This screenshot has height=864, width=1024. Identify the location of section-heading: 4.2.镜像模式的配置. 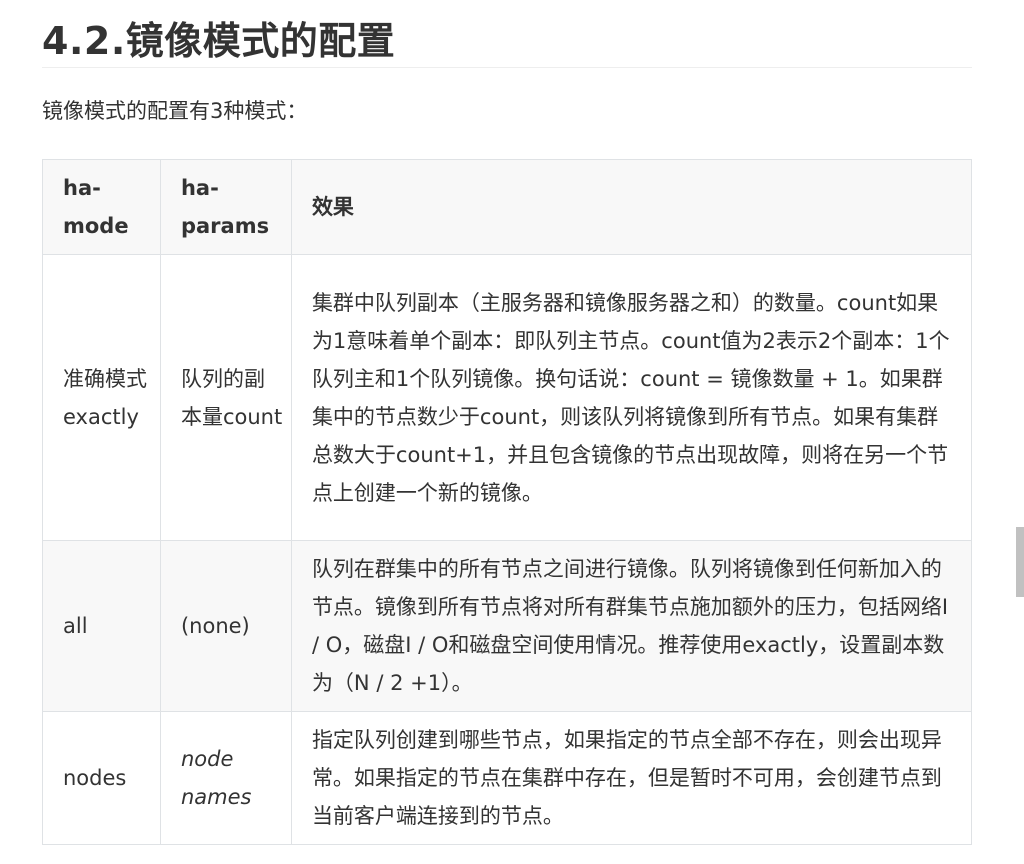
(507, 41).